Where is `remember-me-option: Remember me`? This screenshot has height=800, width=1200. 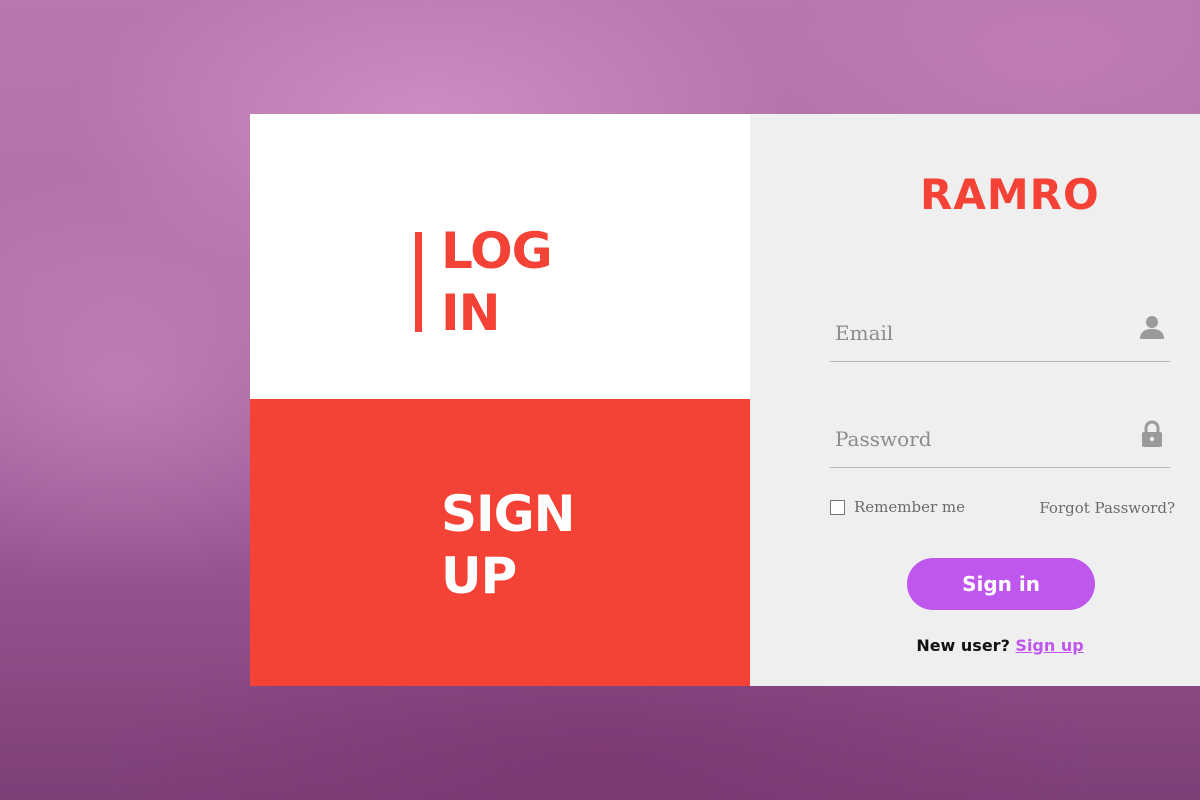
remember-me-option: Remember me is located at coordinates (897, 507).